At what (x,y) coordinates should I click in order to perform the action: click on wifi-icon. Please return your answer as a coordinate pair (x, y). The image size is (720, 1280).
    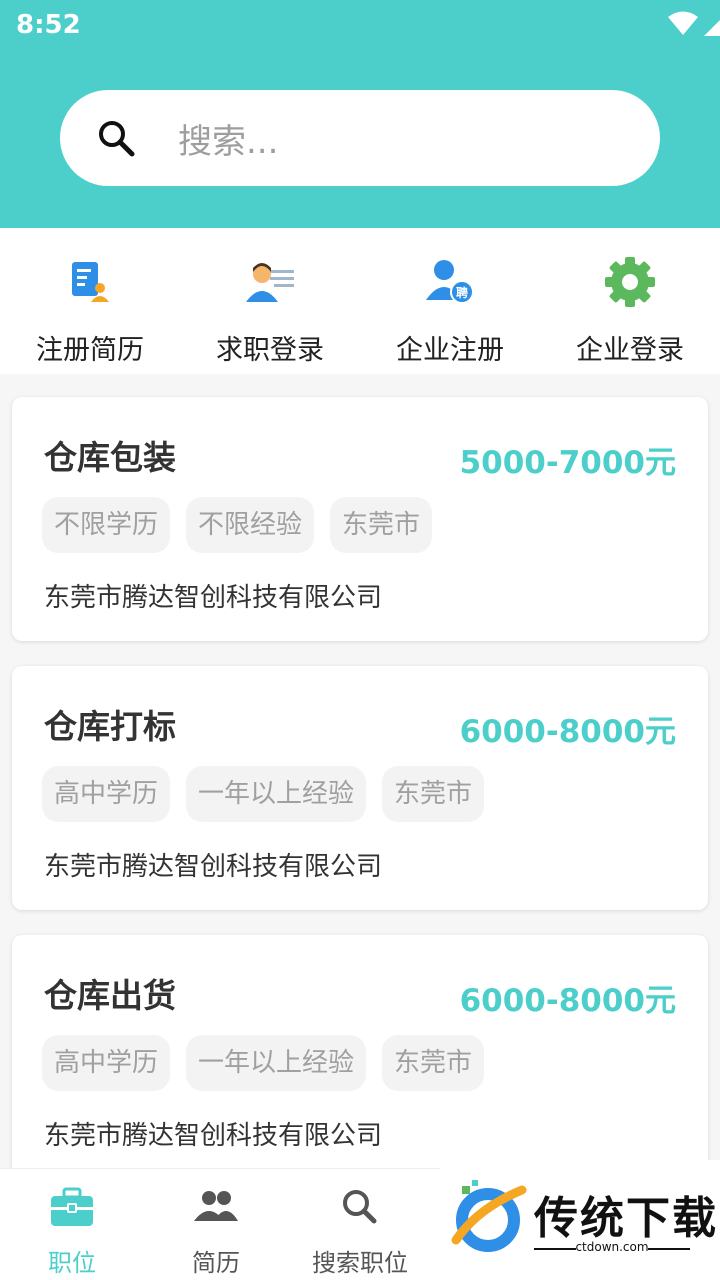
    Looking at the image, I should click on (683, 23).